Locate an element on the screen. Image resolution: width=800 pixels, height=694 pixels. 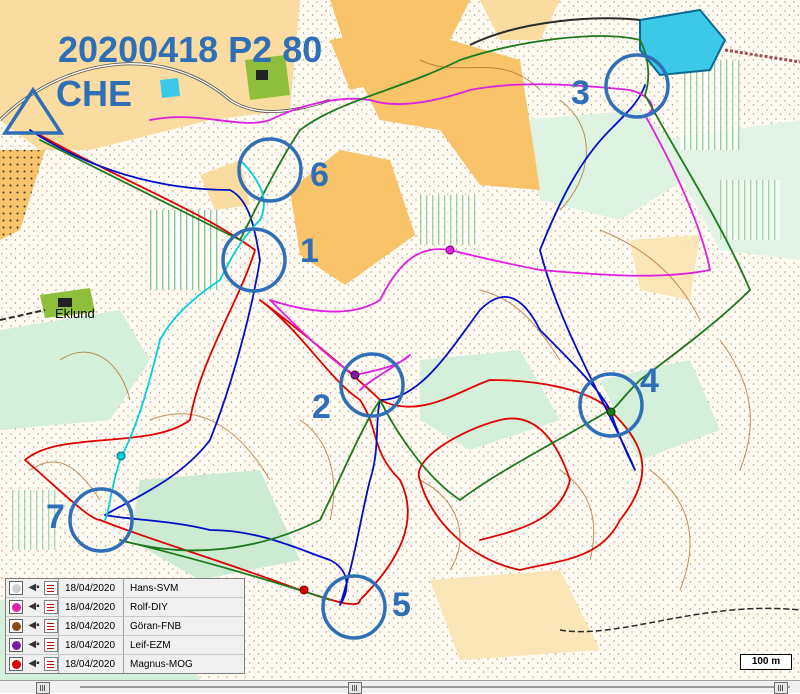
timeline-end-handle is located at coordinates (781, 688).